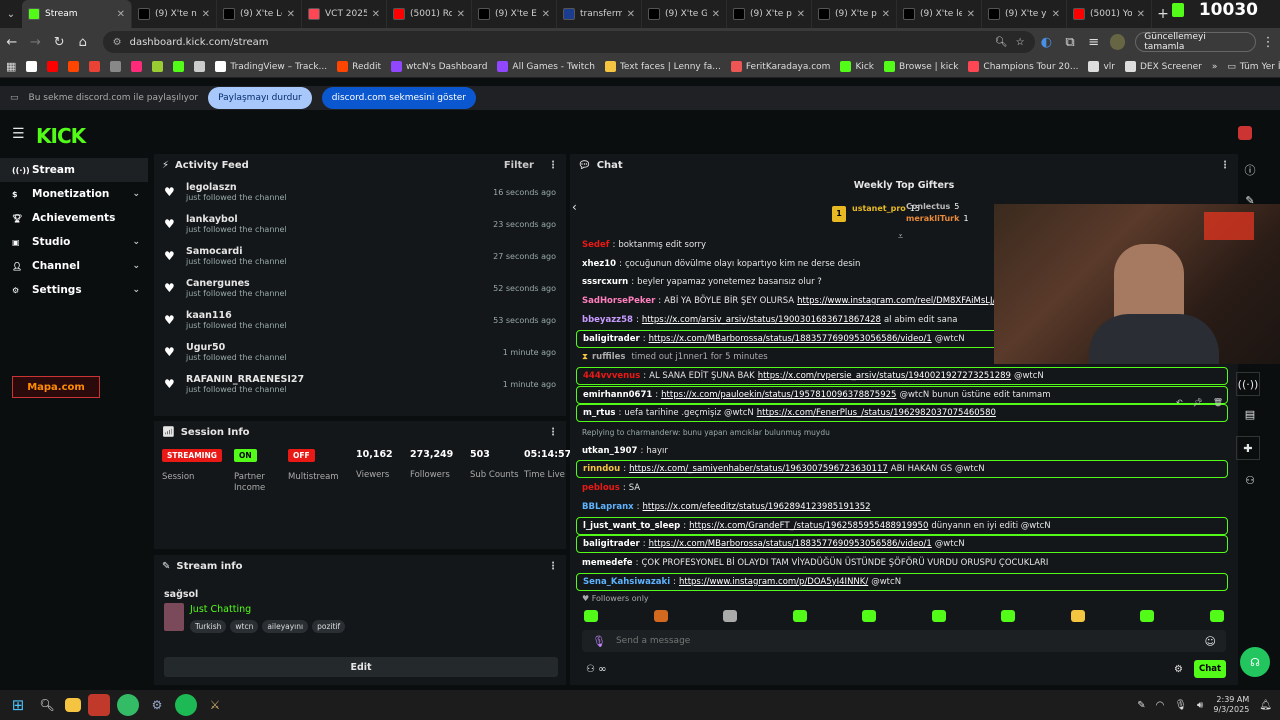 Image resolution: width=1280 pixels, height=720 pixels. Describe the element at coordinates (99, 705) in the screenshot. I see `app-icon-red` at that location.